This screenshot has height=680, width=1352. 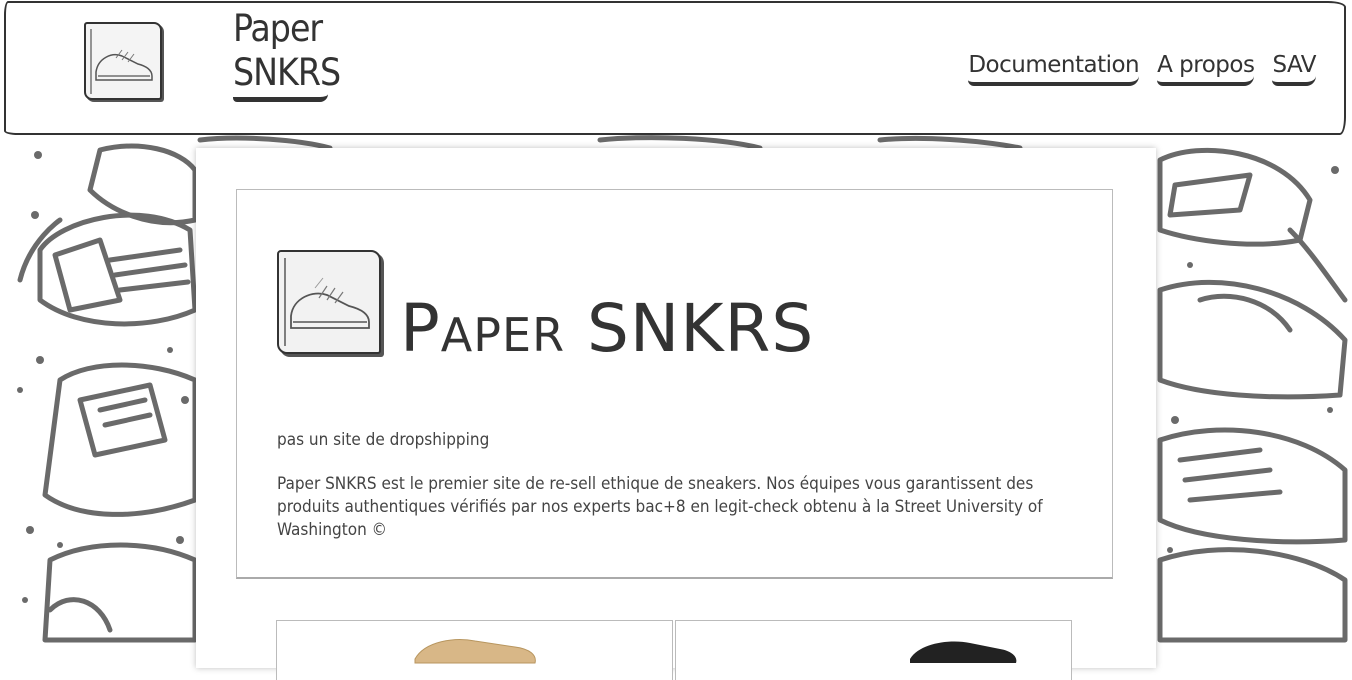 I want to click on sneaker-black-icon, so click(x=963, y=652).